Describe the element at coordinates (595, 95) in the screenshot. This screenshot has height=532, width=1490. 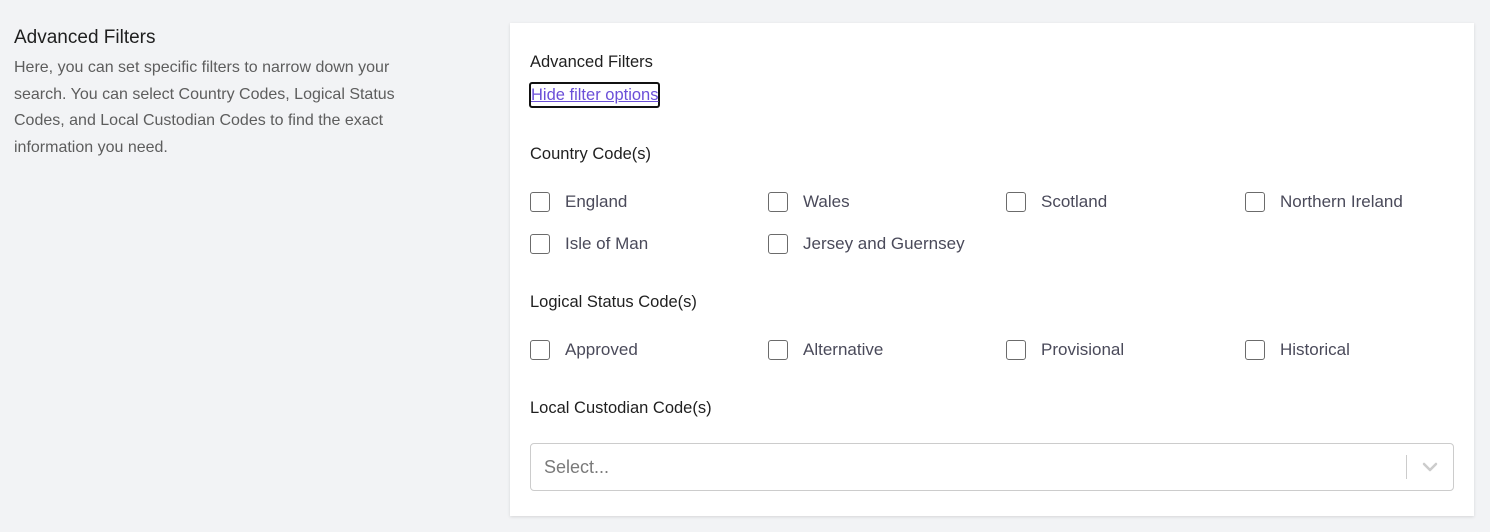
I see `hide-filter-options-link: Hide filter options` at that location.